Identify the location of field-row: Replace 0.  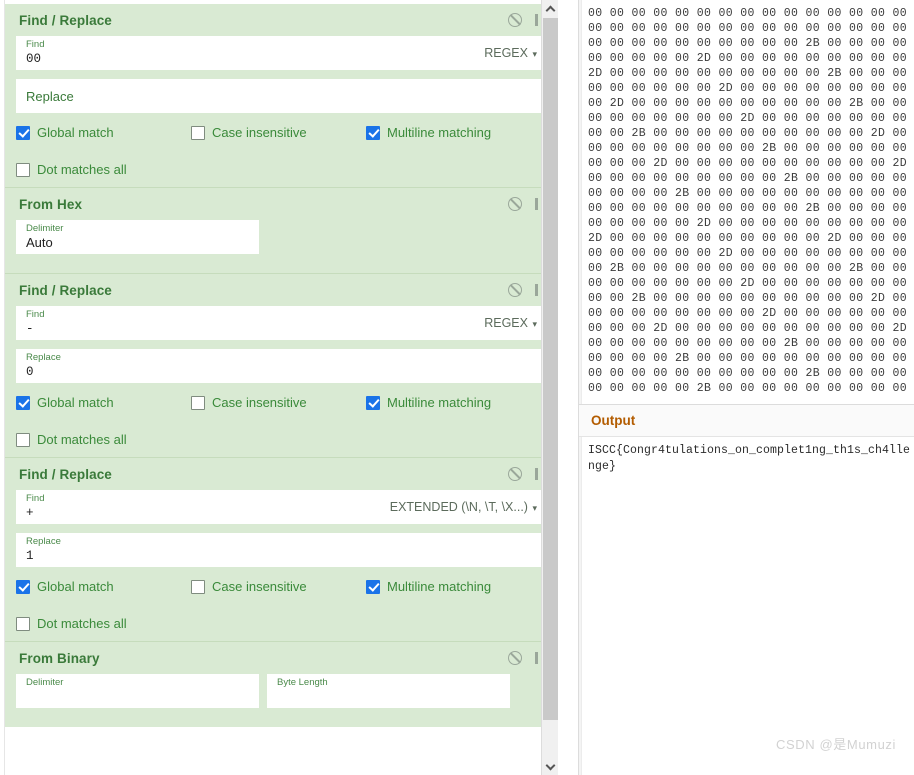
(281, 366).